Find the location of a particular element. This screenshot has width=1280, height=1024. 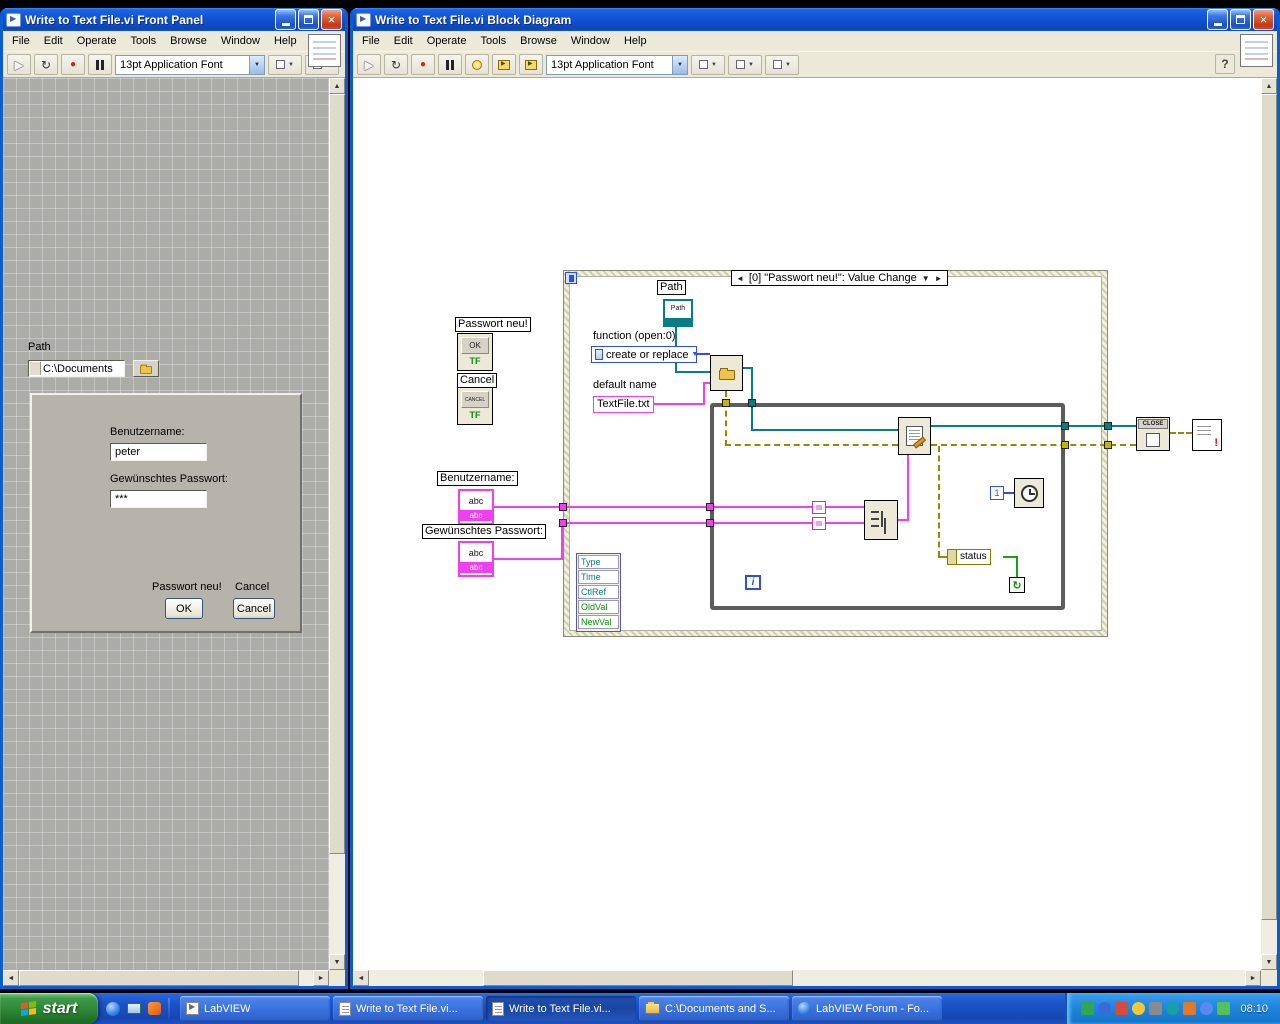

menu-help: Help is located at coordinates (285, 41).